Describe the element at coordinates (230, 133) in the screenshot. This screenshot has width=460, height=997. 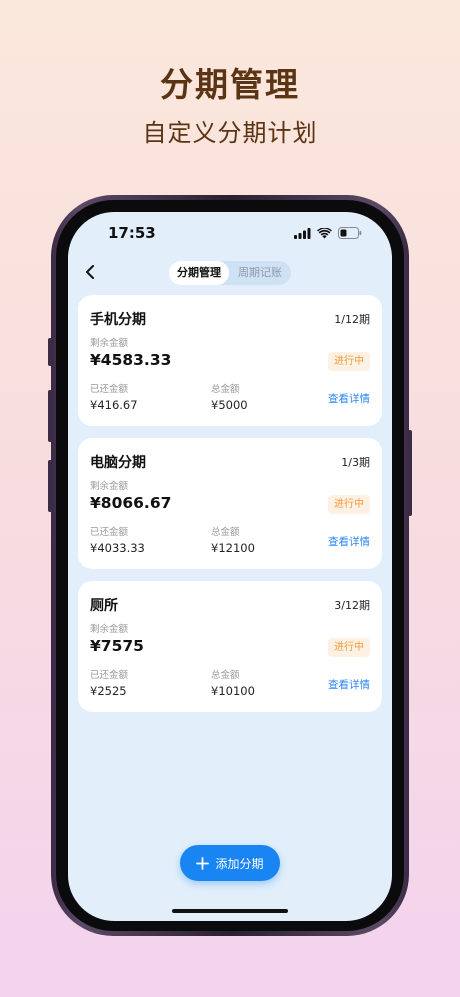
I see `promo-subtitle: 自定义分期计划` at that location.